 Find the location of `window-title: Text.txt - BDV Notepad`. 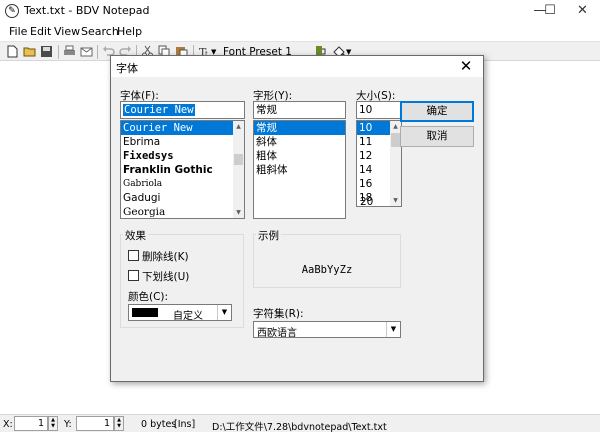

window-title: Text.txt - BDV Notepad is located at coordinates (87, 10).